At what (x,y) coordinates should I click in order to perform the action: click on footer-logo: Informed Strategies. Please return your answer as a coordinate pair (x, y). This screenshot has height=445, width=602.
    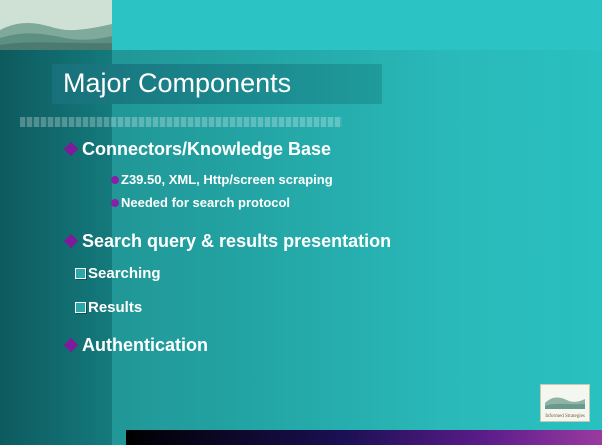
    Looking at the image, I should click on (565, 403).